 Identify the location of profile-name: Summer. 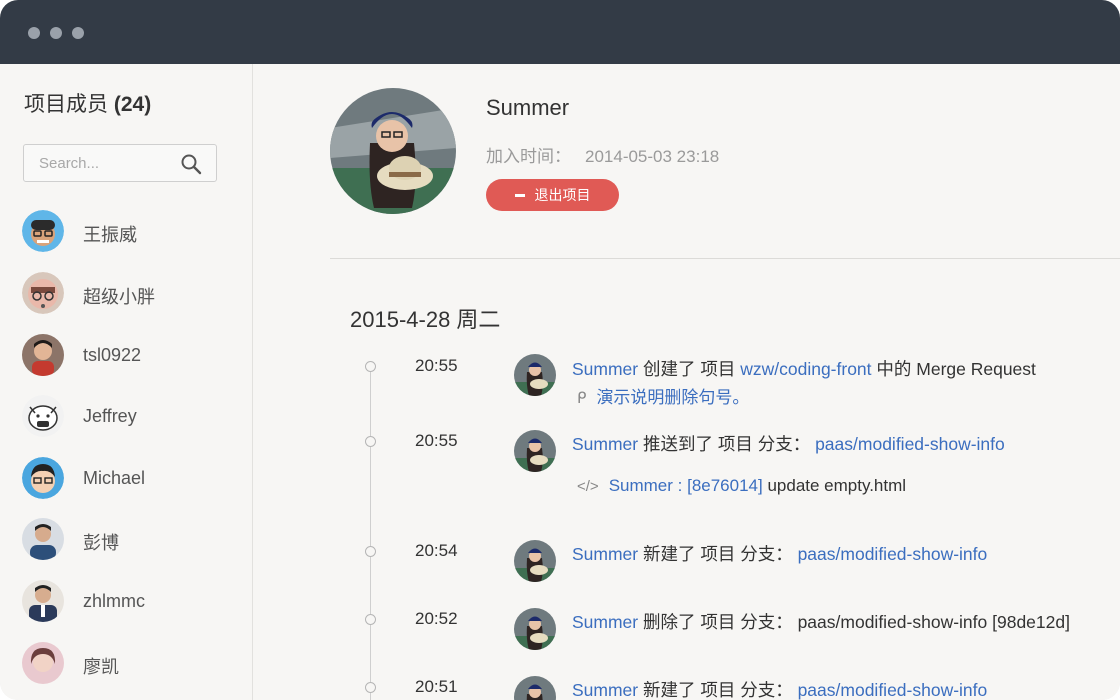
(528, 107).